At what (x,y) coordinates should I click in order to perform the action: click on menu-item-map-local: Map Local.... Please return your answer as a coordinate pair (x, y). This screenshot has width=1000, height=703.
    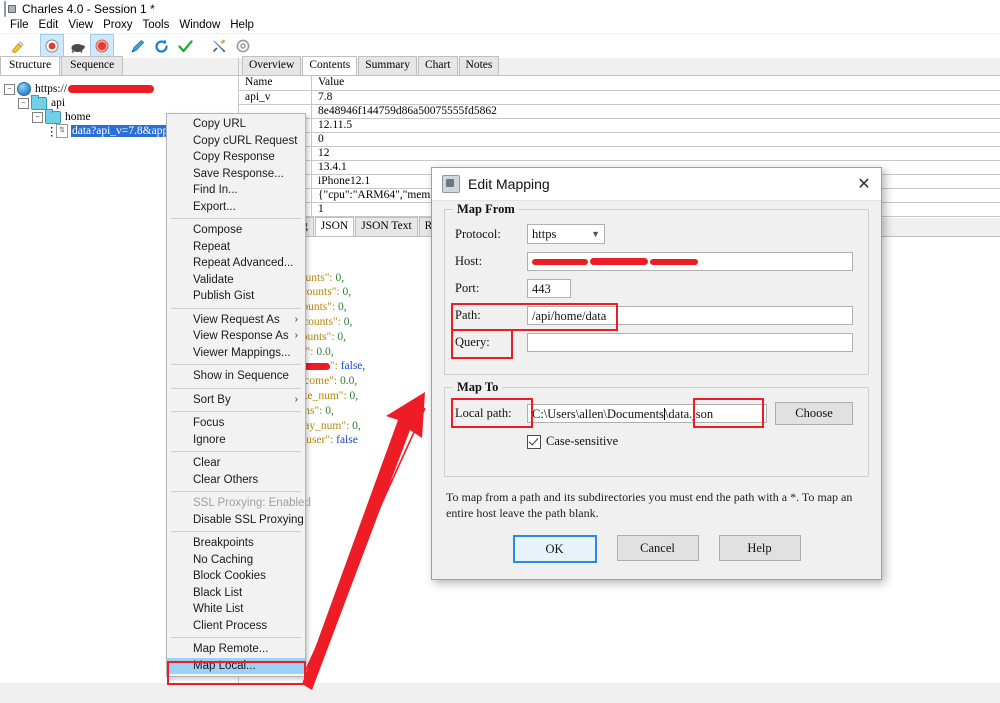
    Looking at the image, I should click on (236, 665).